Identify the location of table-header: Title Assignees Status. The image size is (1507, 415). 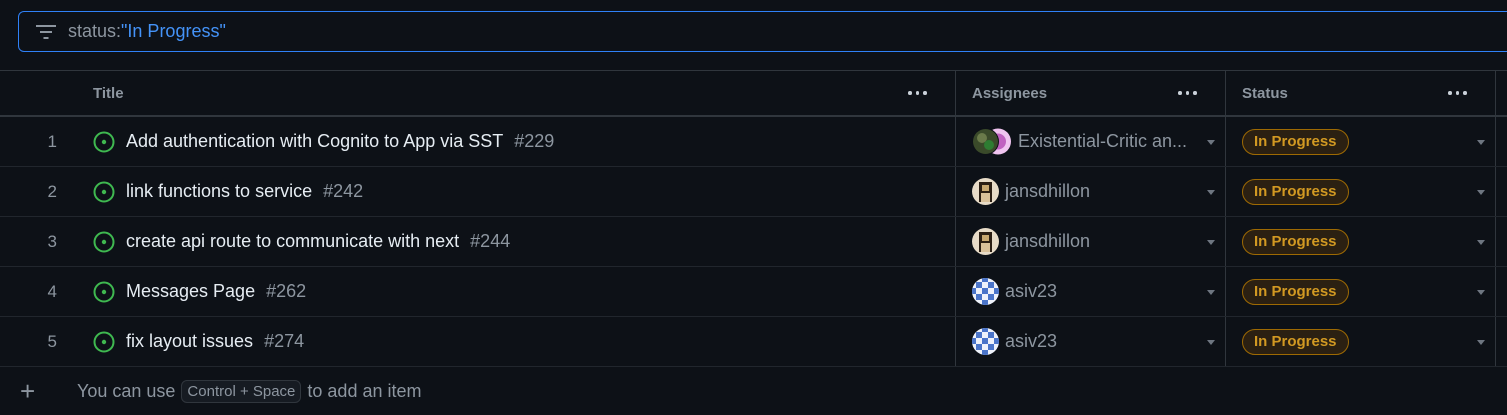
(753, 94).